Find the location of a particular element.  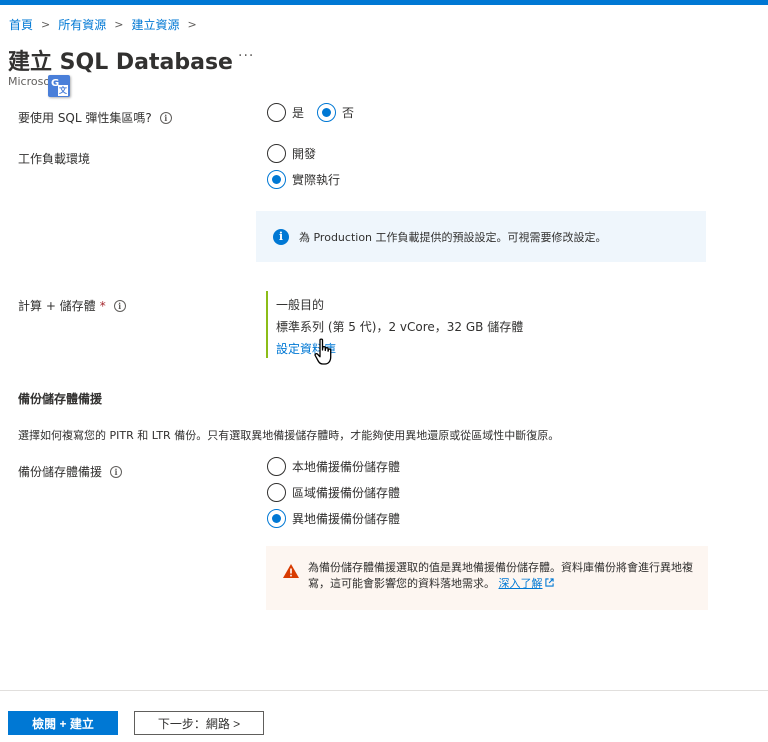

warning-icon is located at coordinates (291, 571).